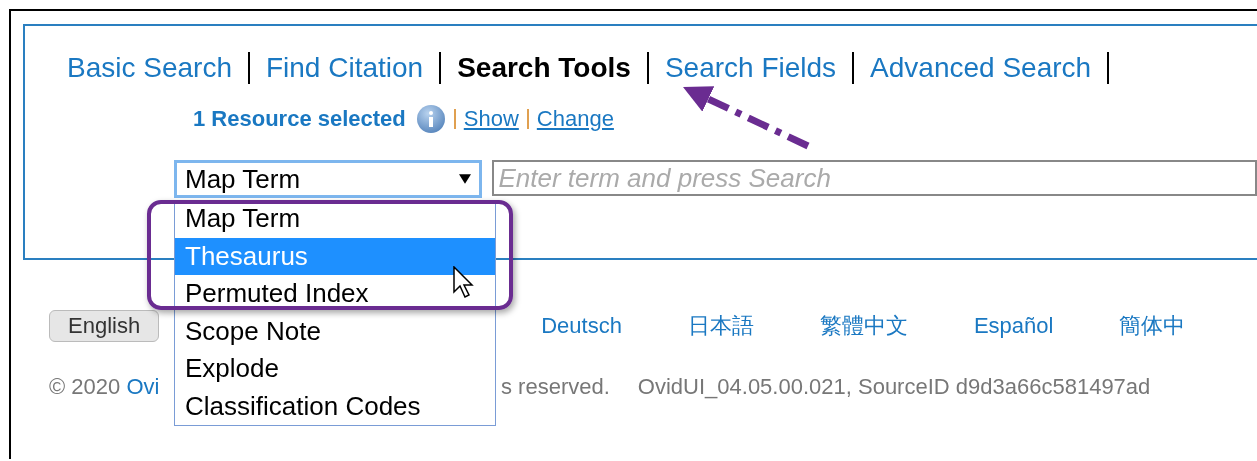 This screenshot has width=1257, height=461. I want to click on search-type-select: Map Term, so click(328, 179).